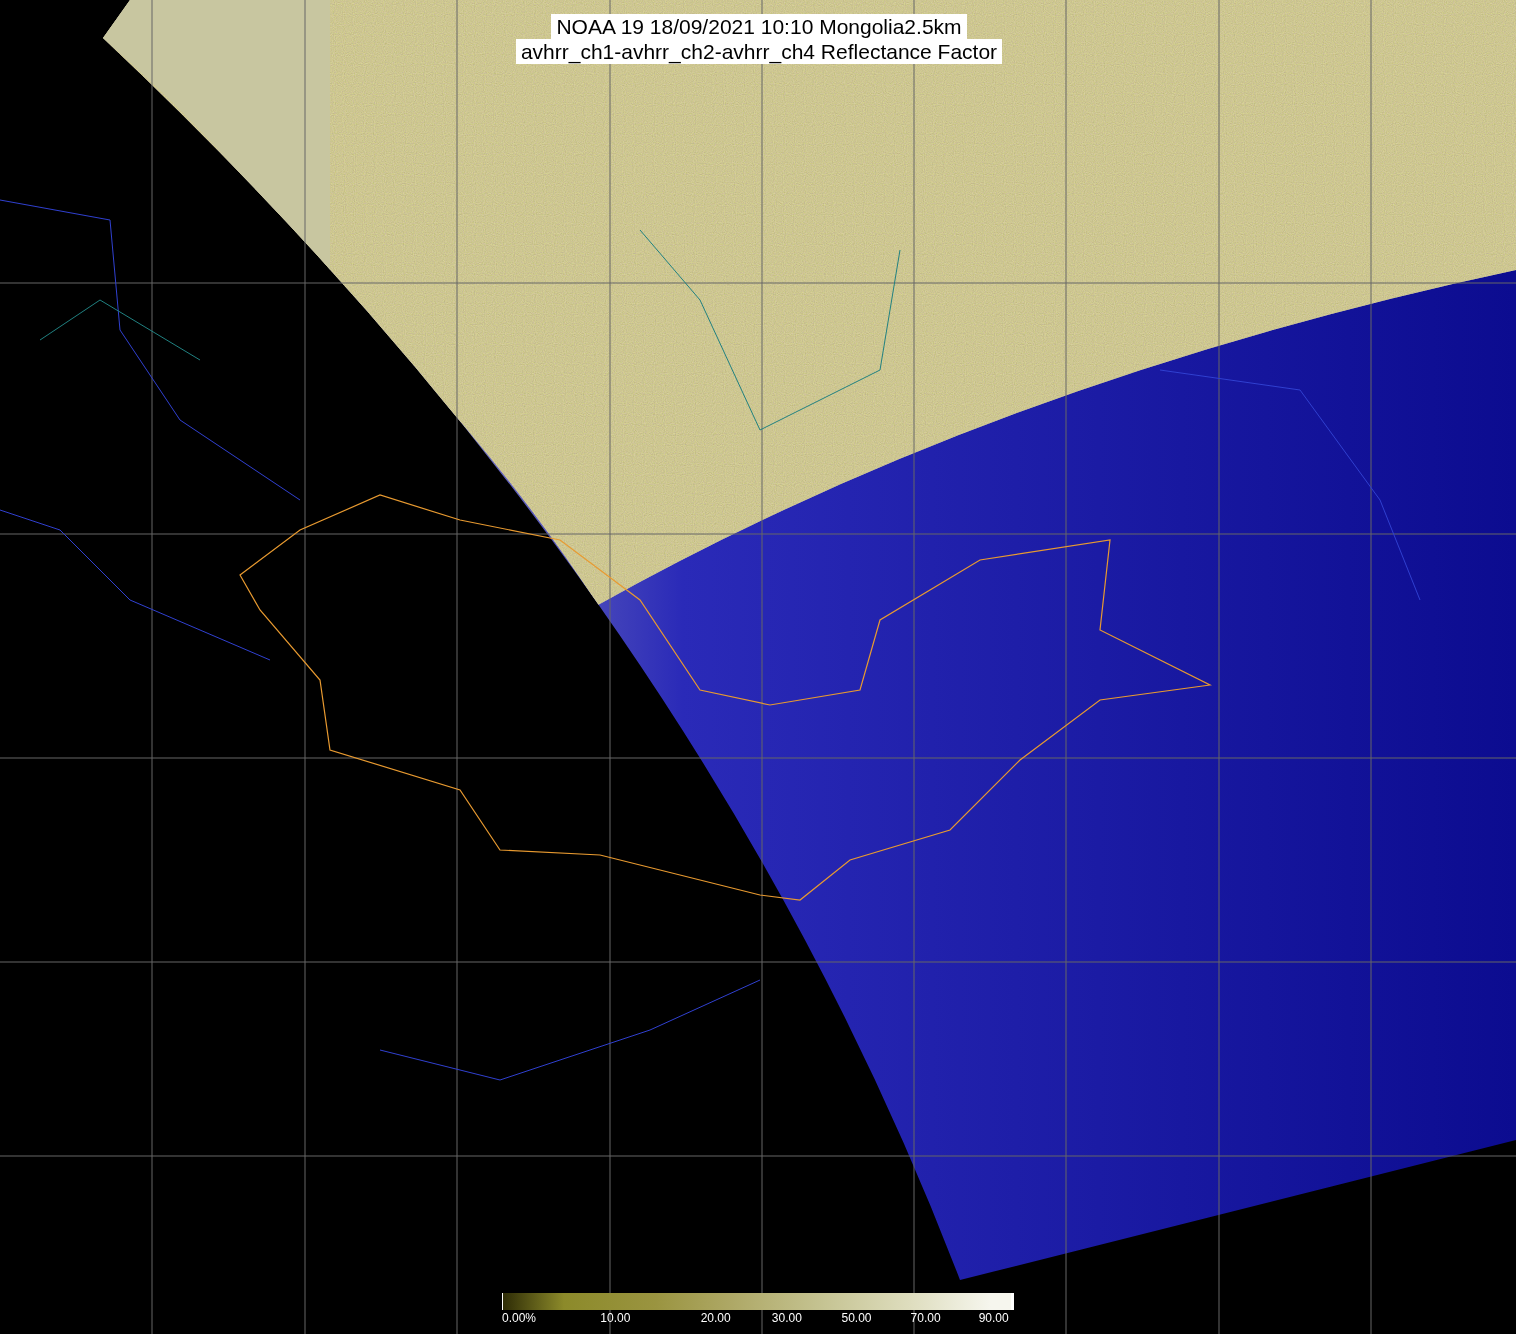 The width and height of the screenshot is (1516, 1334). What do you see at coordinates (519, 1318) in the screenshot?
I see `colorbar-label: 0.00%` at bounding box center [519, 1318].